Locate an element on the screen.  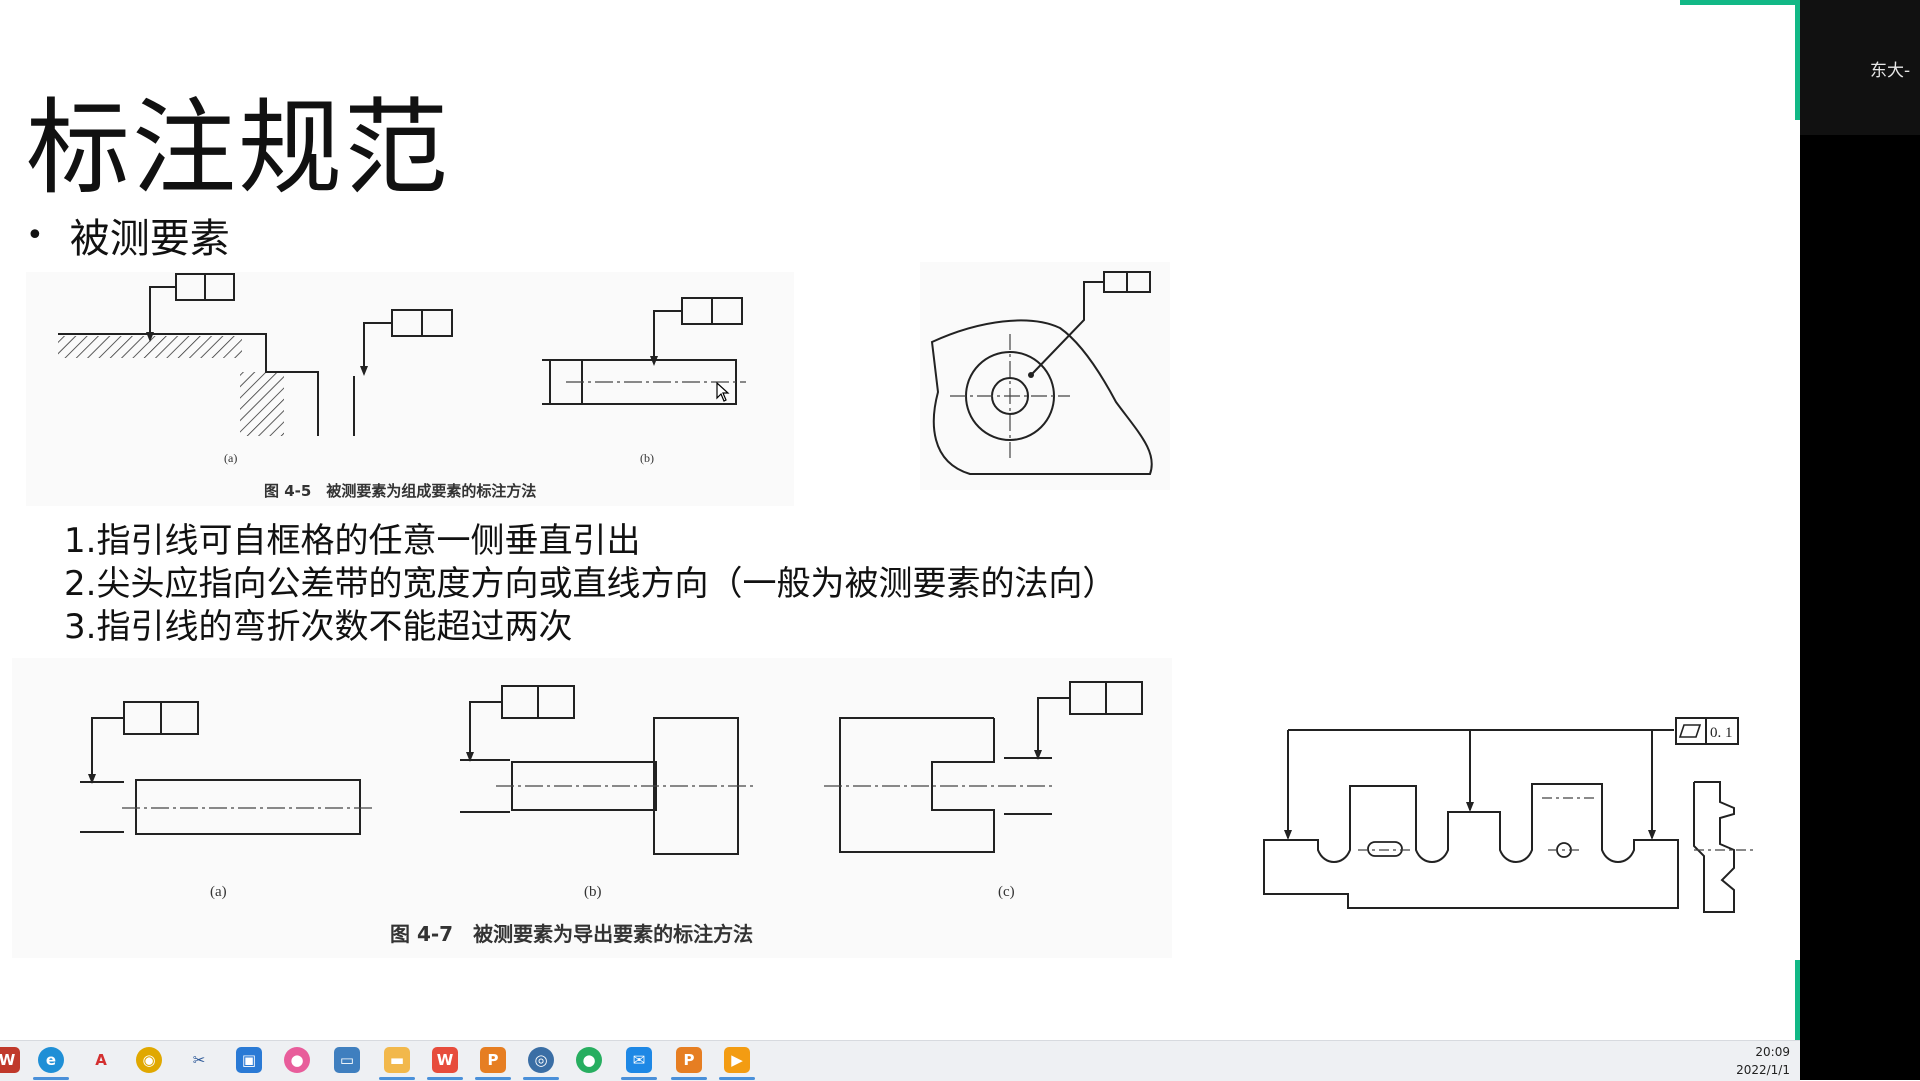
rule-item: 3.指引线的弯折次数不能超过两次 is located at coordinates (318, 627).